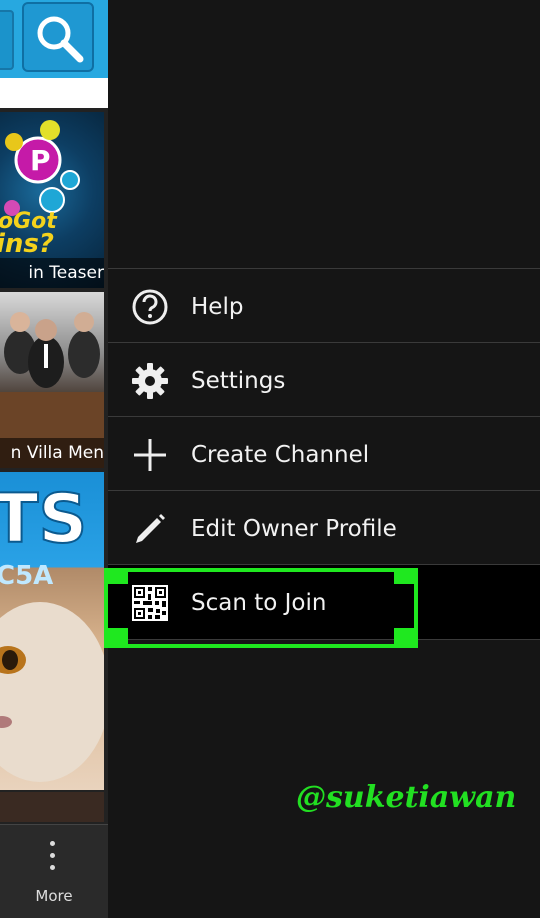 Image resolution: width=540 pixels, height=918 pixels. I want to click on menu-item-label: Scan to Join, so click(259, 603).